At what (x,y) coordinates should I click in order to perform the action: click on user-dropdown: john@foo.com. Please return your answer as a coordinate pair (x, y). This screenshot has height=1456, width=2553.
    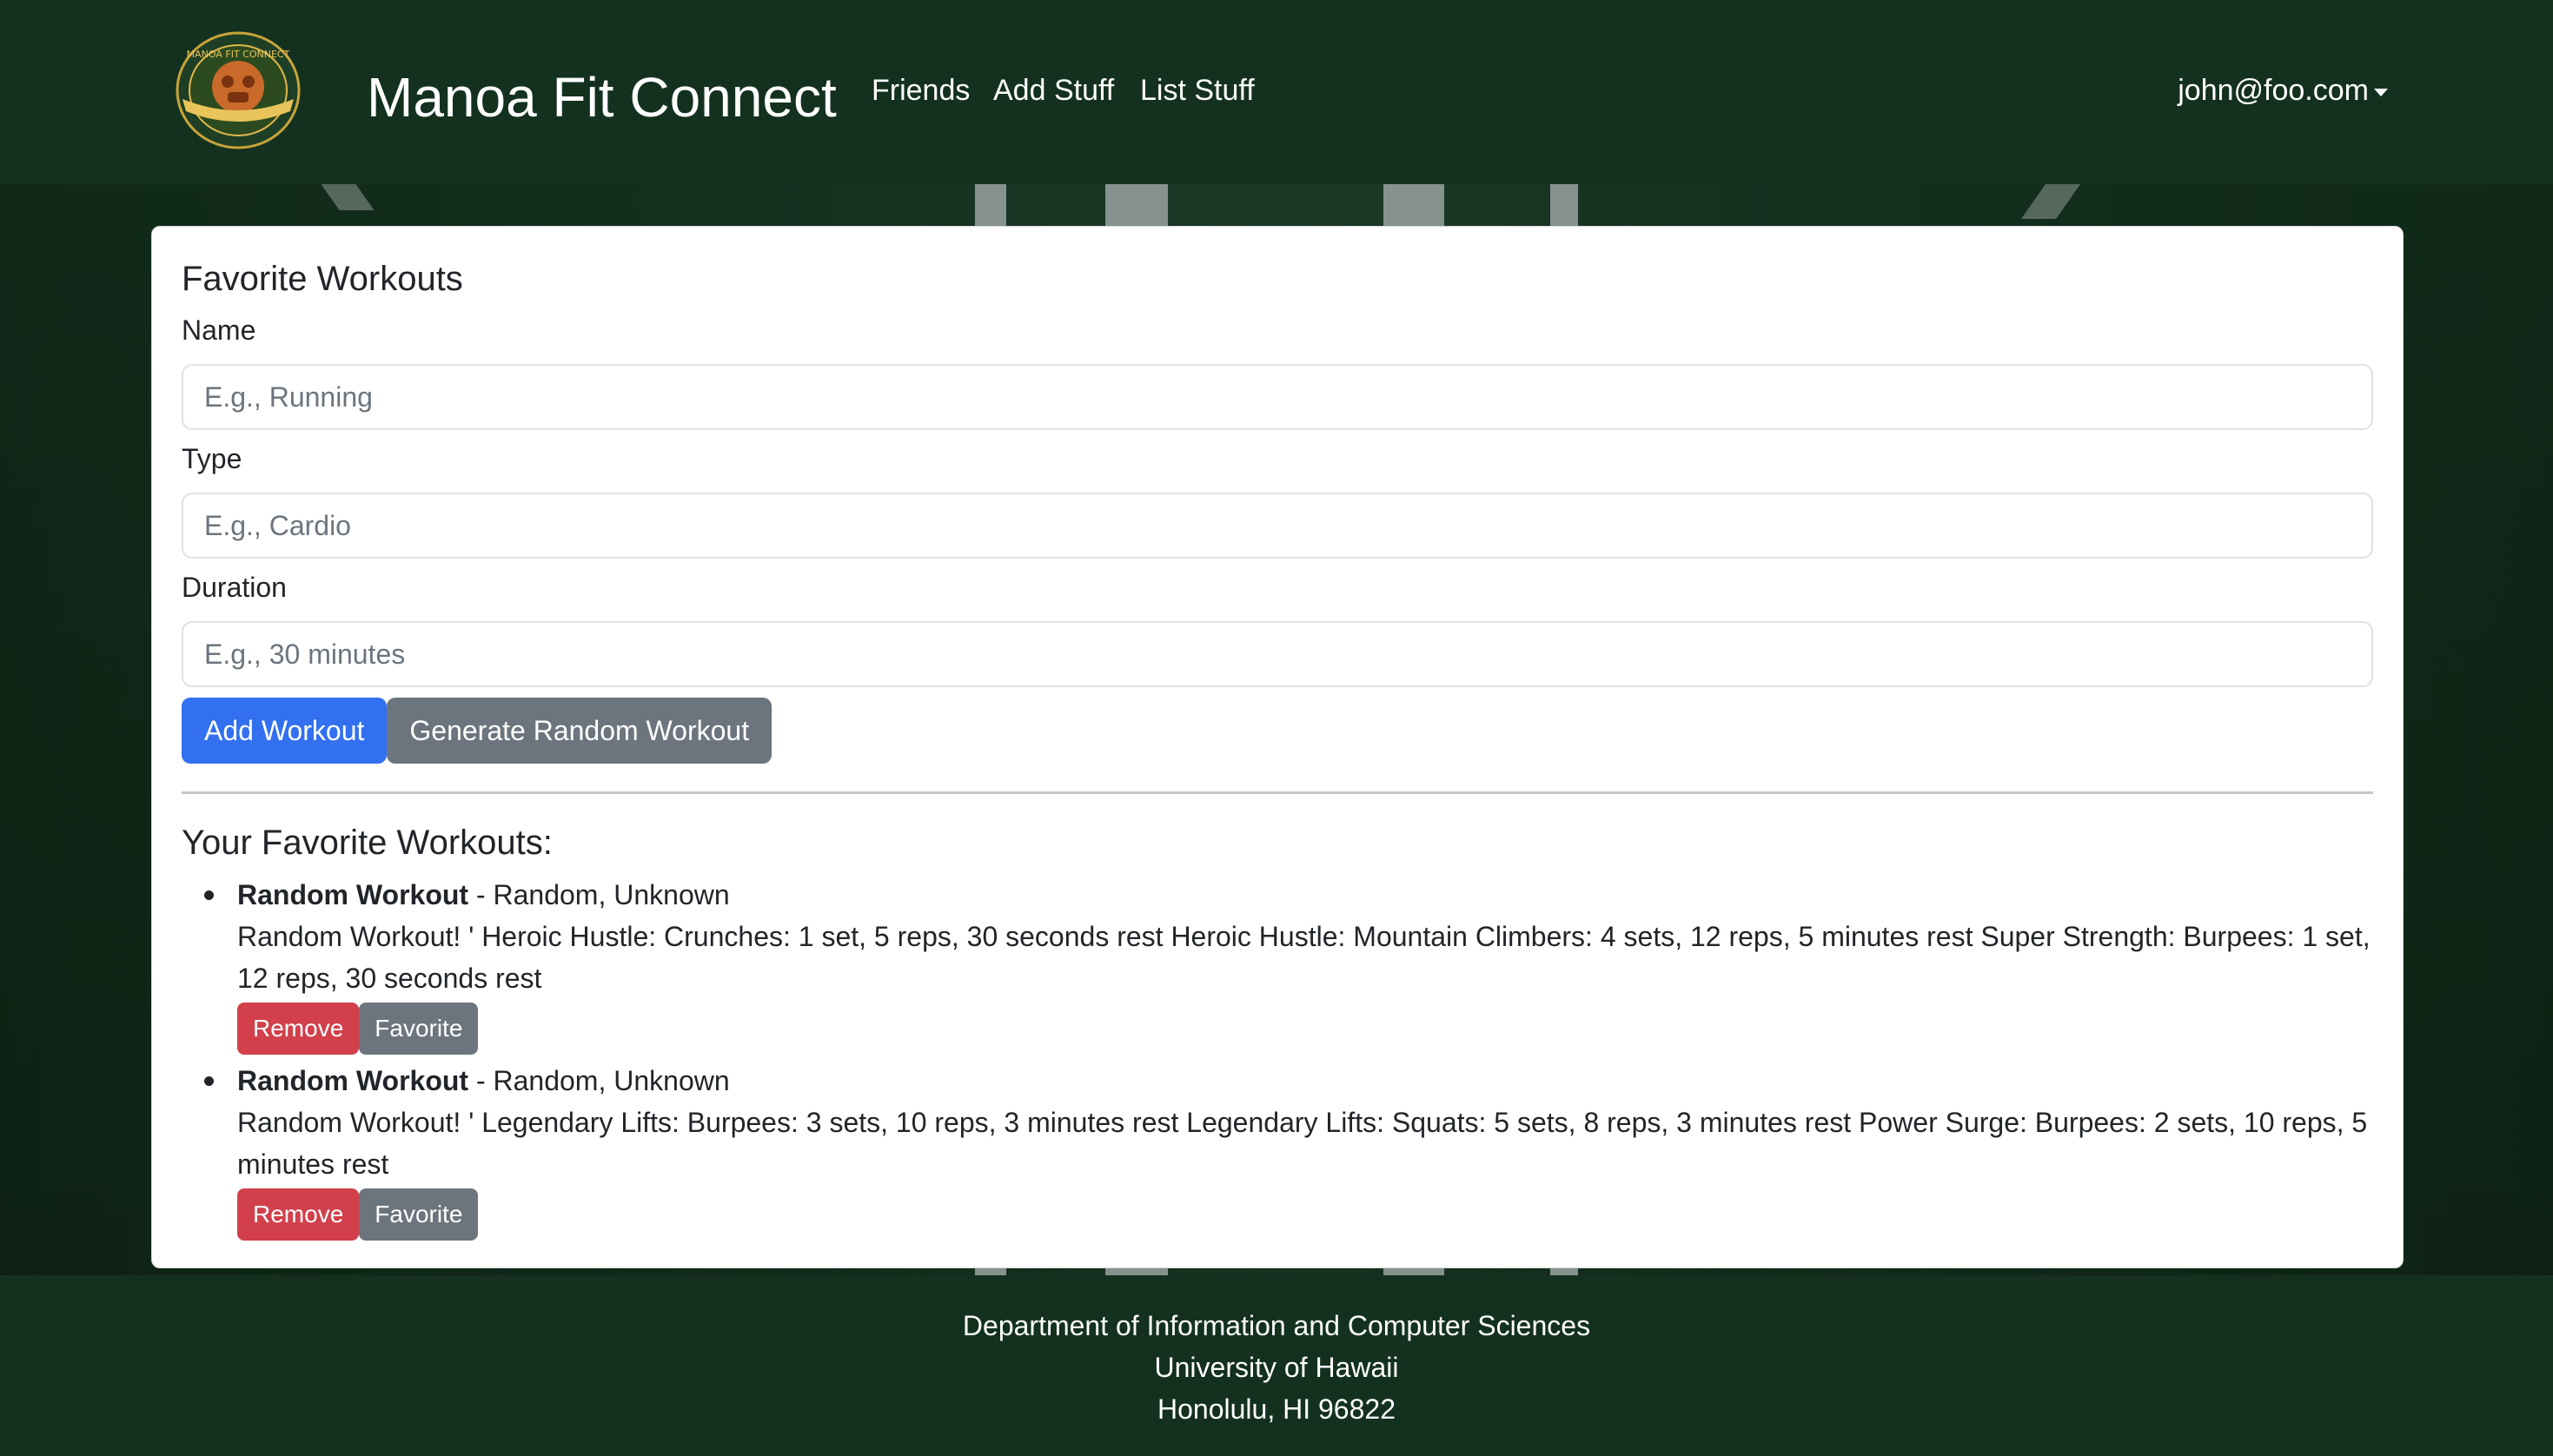
    Looking at the image, I should click on (2283, 90).